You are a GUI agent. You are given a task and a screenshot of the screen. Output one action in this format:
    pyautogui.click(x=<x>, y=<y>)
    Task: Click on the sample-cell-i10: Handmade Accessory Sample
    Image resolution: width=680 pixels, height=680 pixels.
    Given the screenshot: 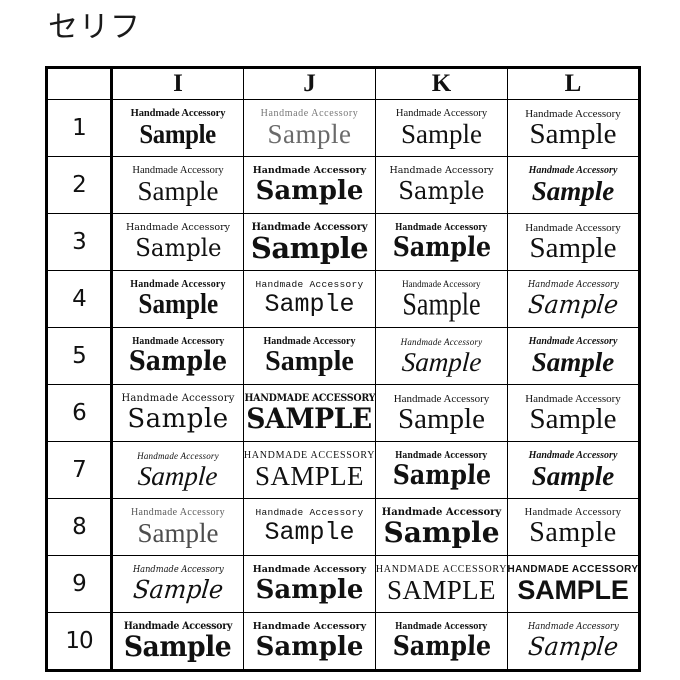 What is the action you would take?
    pyautogui.click(x=177, y=641)
    